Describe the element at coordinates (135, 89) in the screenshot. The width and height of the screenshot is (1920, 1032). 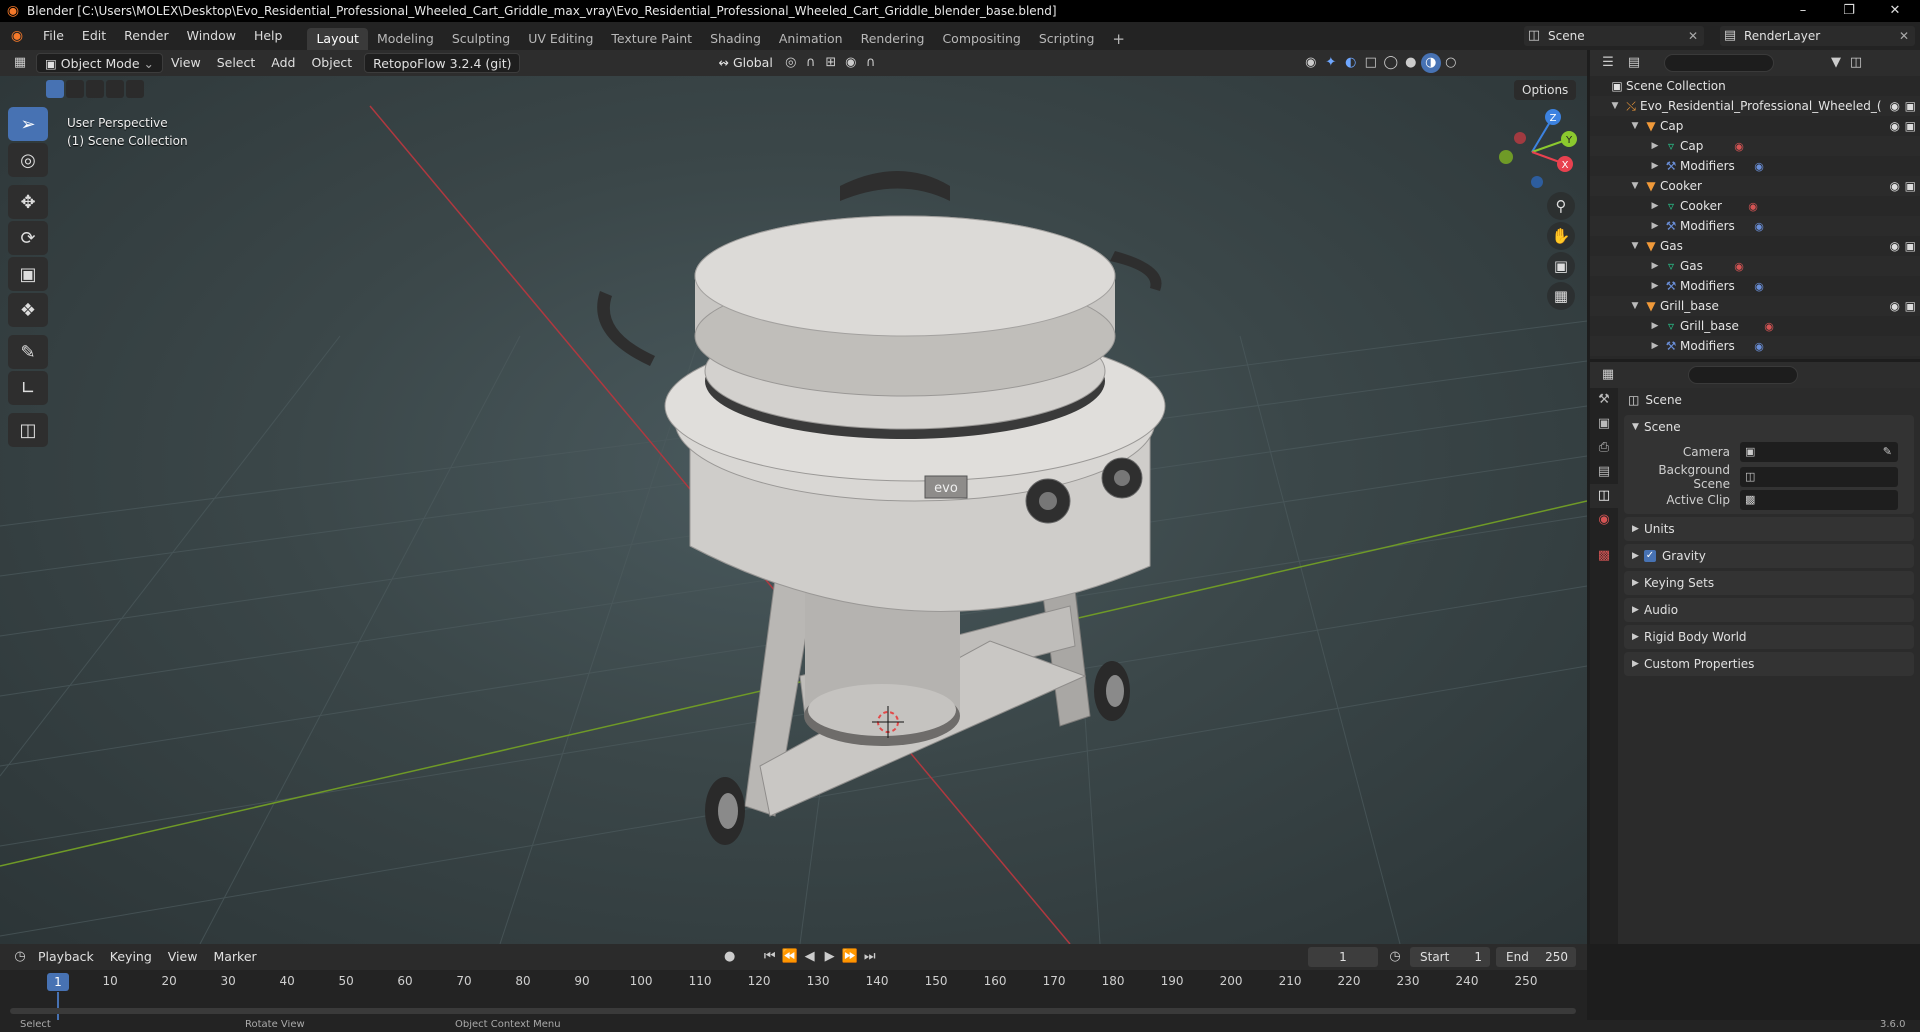
I see `select-intersect-icon` at that location.